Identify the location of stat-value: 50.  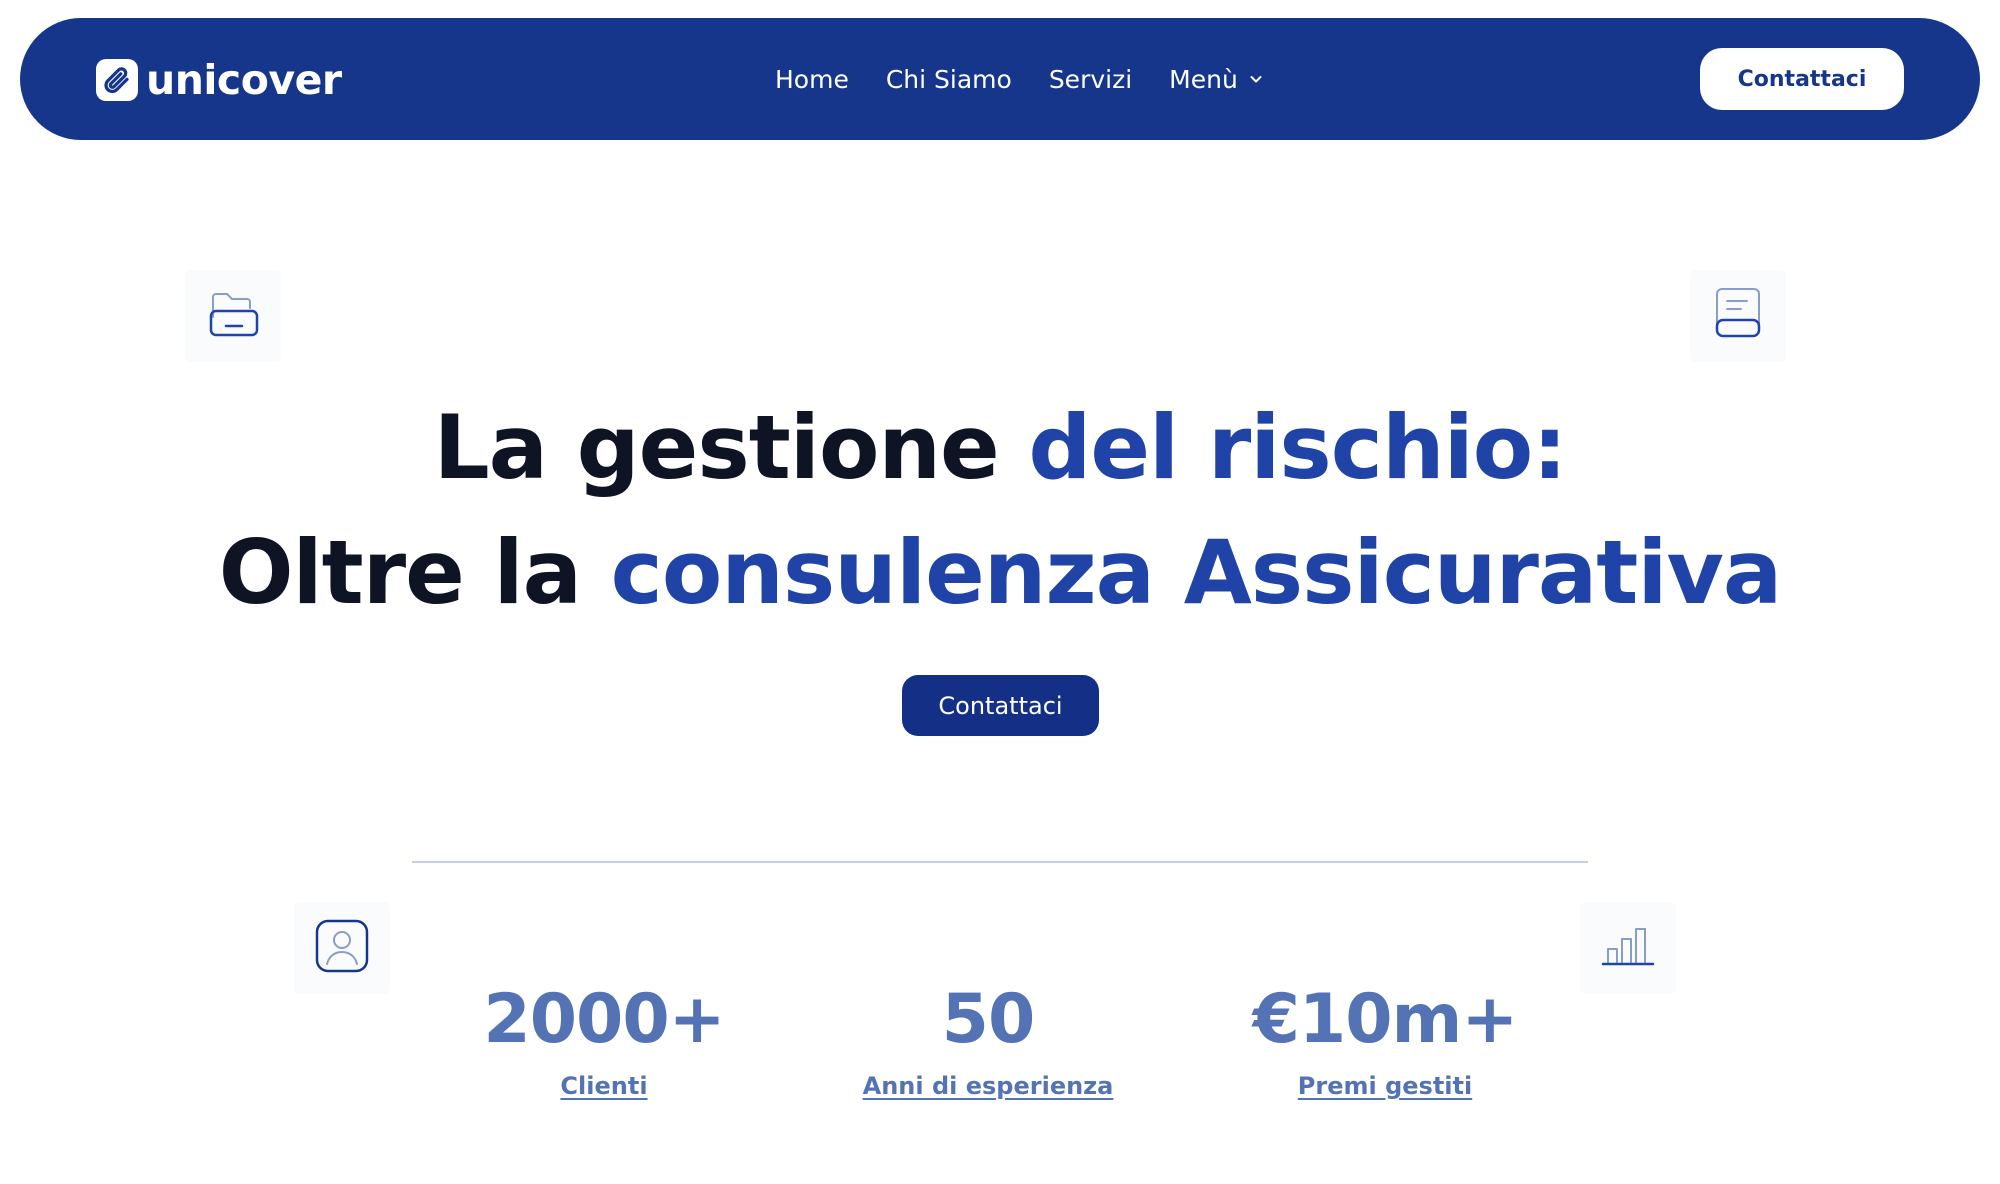
(988, 1019).